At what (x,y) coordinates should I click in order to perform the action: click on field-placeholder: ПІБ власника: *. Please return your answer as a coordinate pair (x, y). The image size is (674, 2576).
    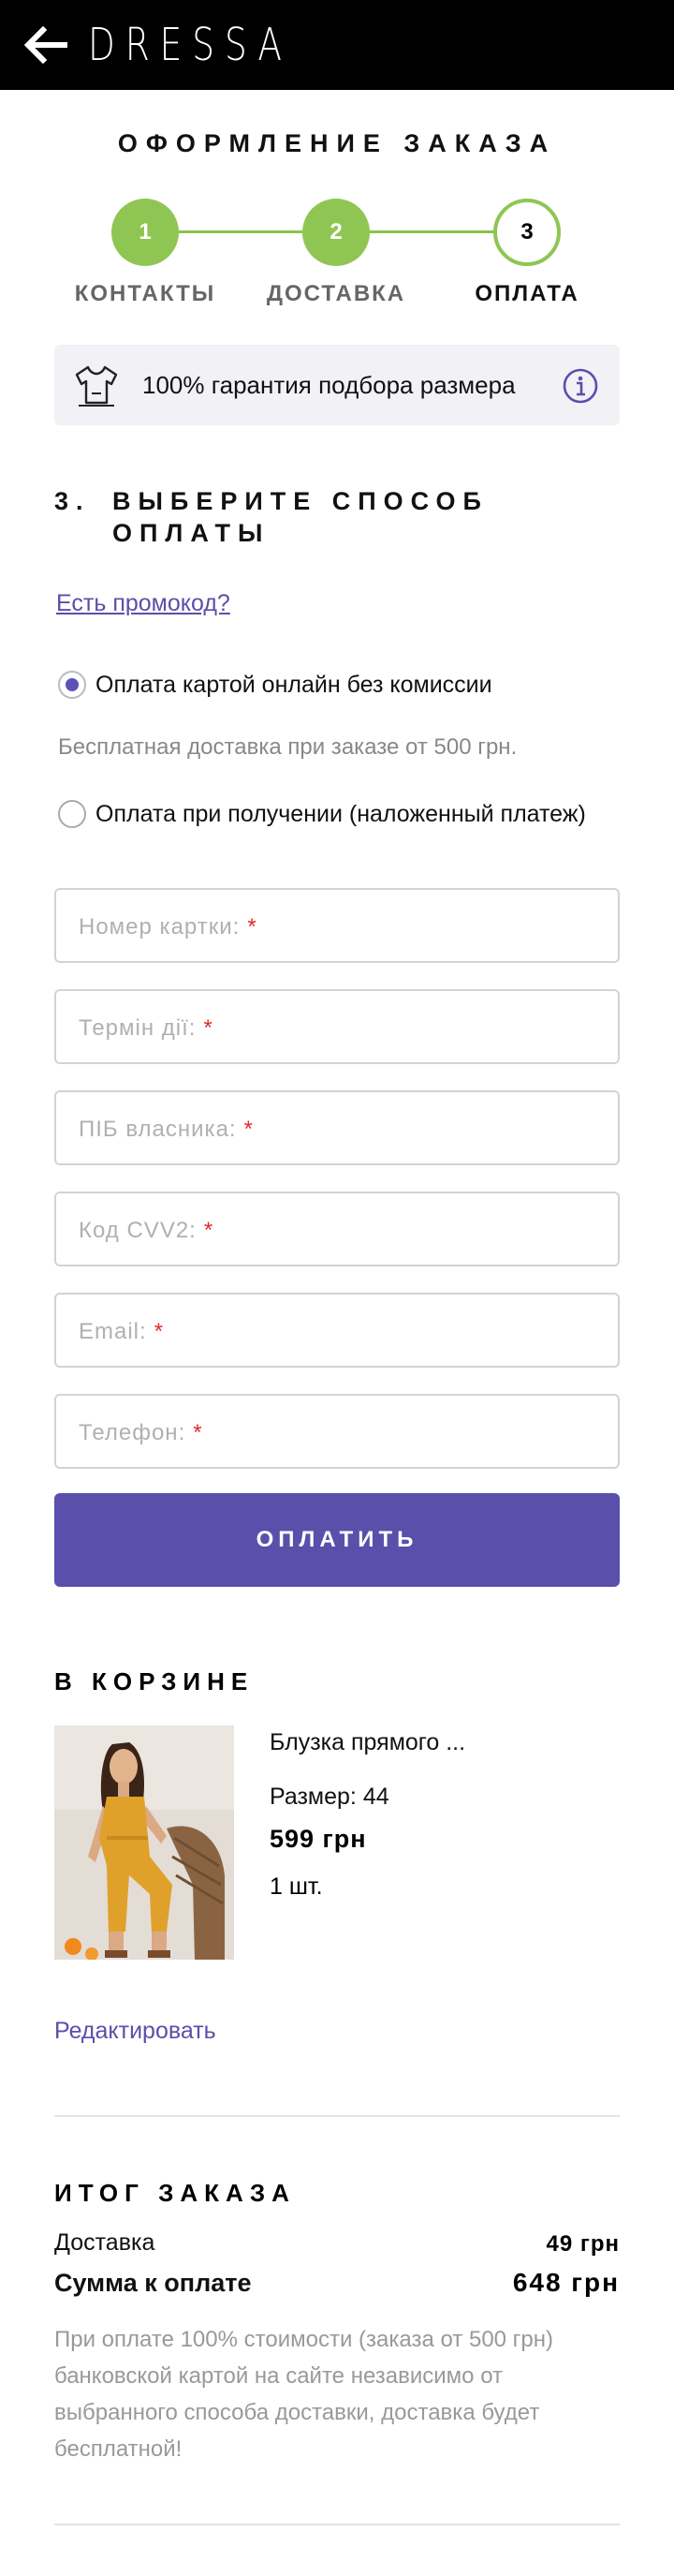
    Looking at the image, I should click on (166, 1130).